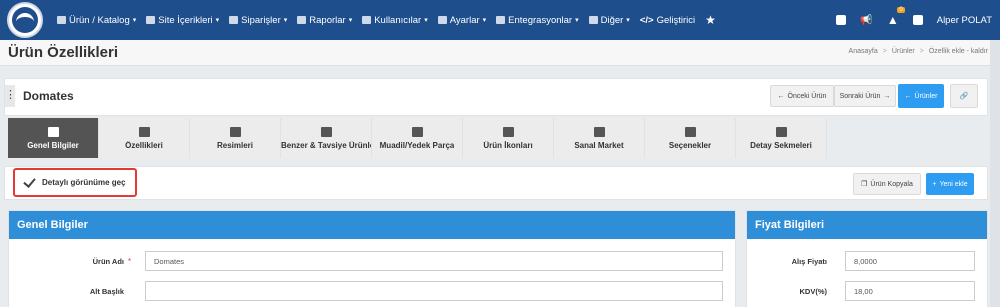 The image size is (1000, 307). I want to click on book-icon, so click(841, 20).